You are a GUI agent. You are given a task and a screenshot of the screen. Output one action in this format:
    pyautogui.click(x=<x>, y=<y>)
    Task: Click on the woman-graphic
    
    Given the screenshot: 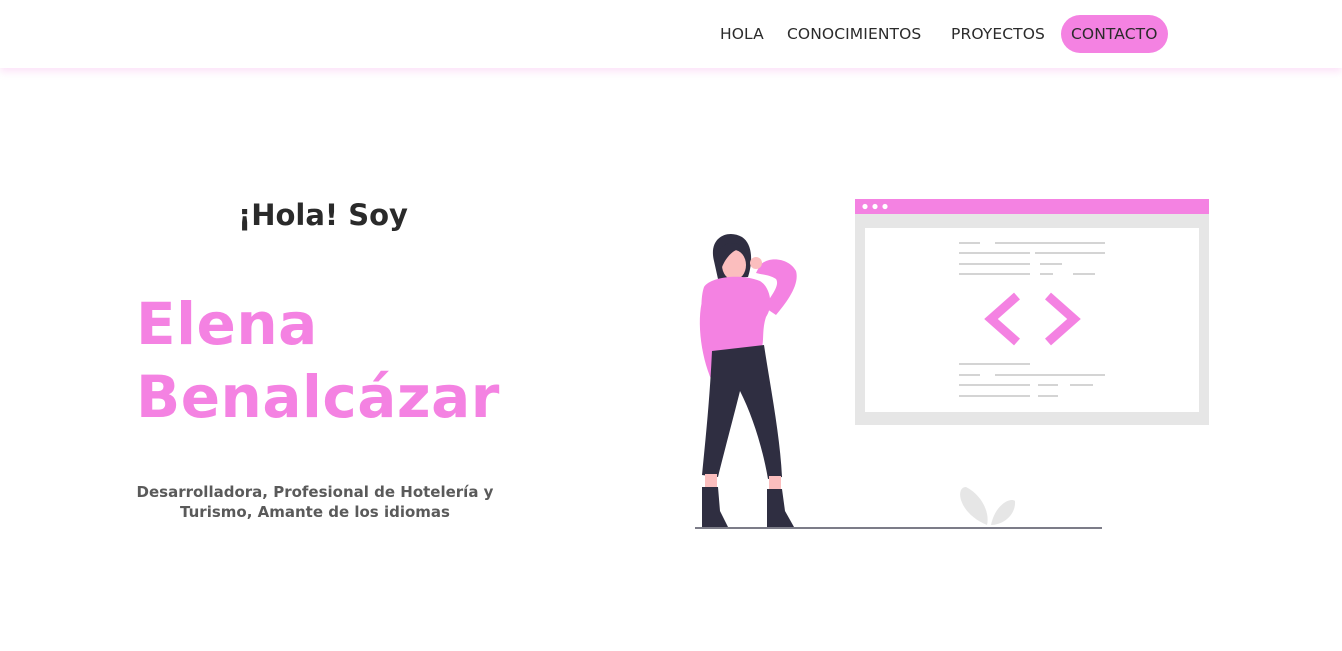 What is the action you would take?
    pyautogui.click(x=748, y=380)
    